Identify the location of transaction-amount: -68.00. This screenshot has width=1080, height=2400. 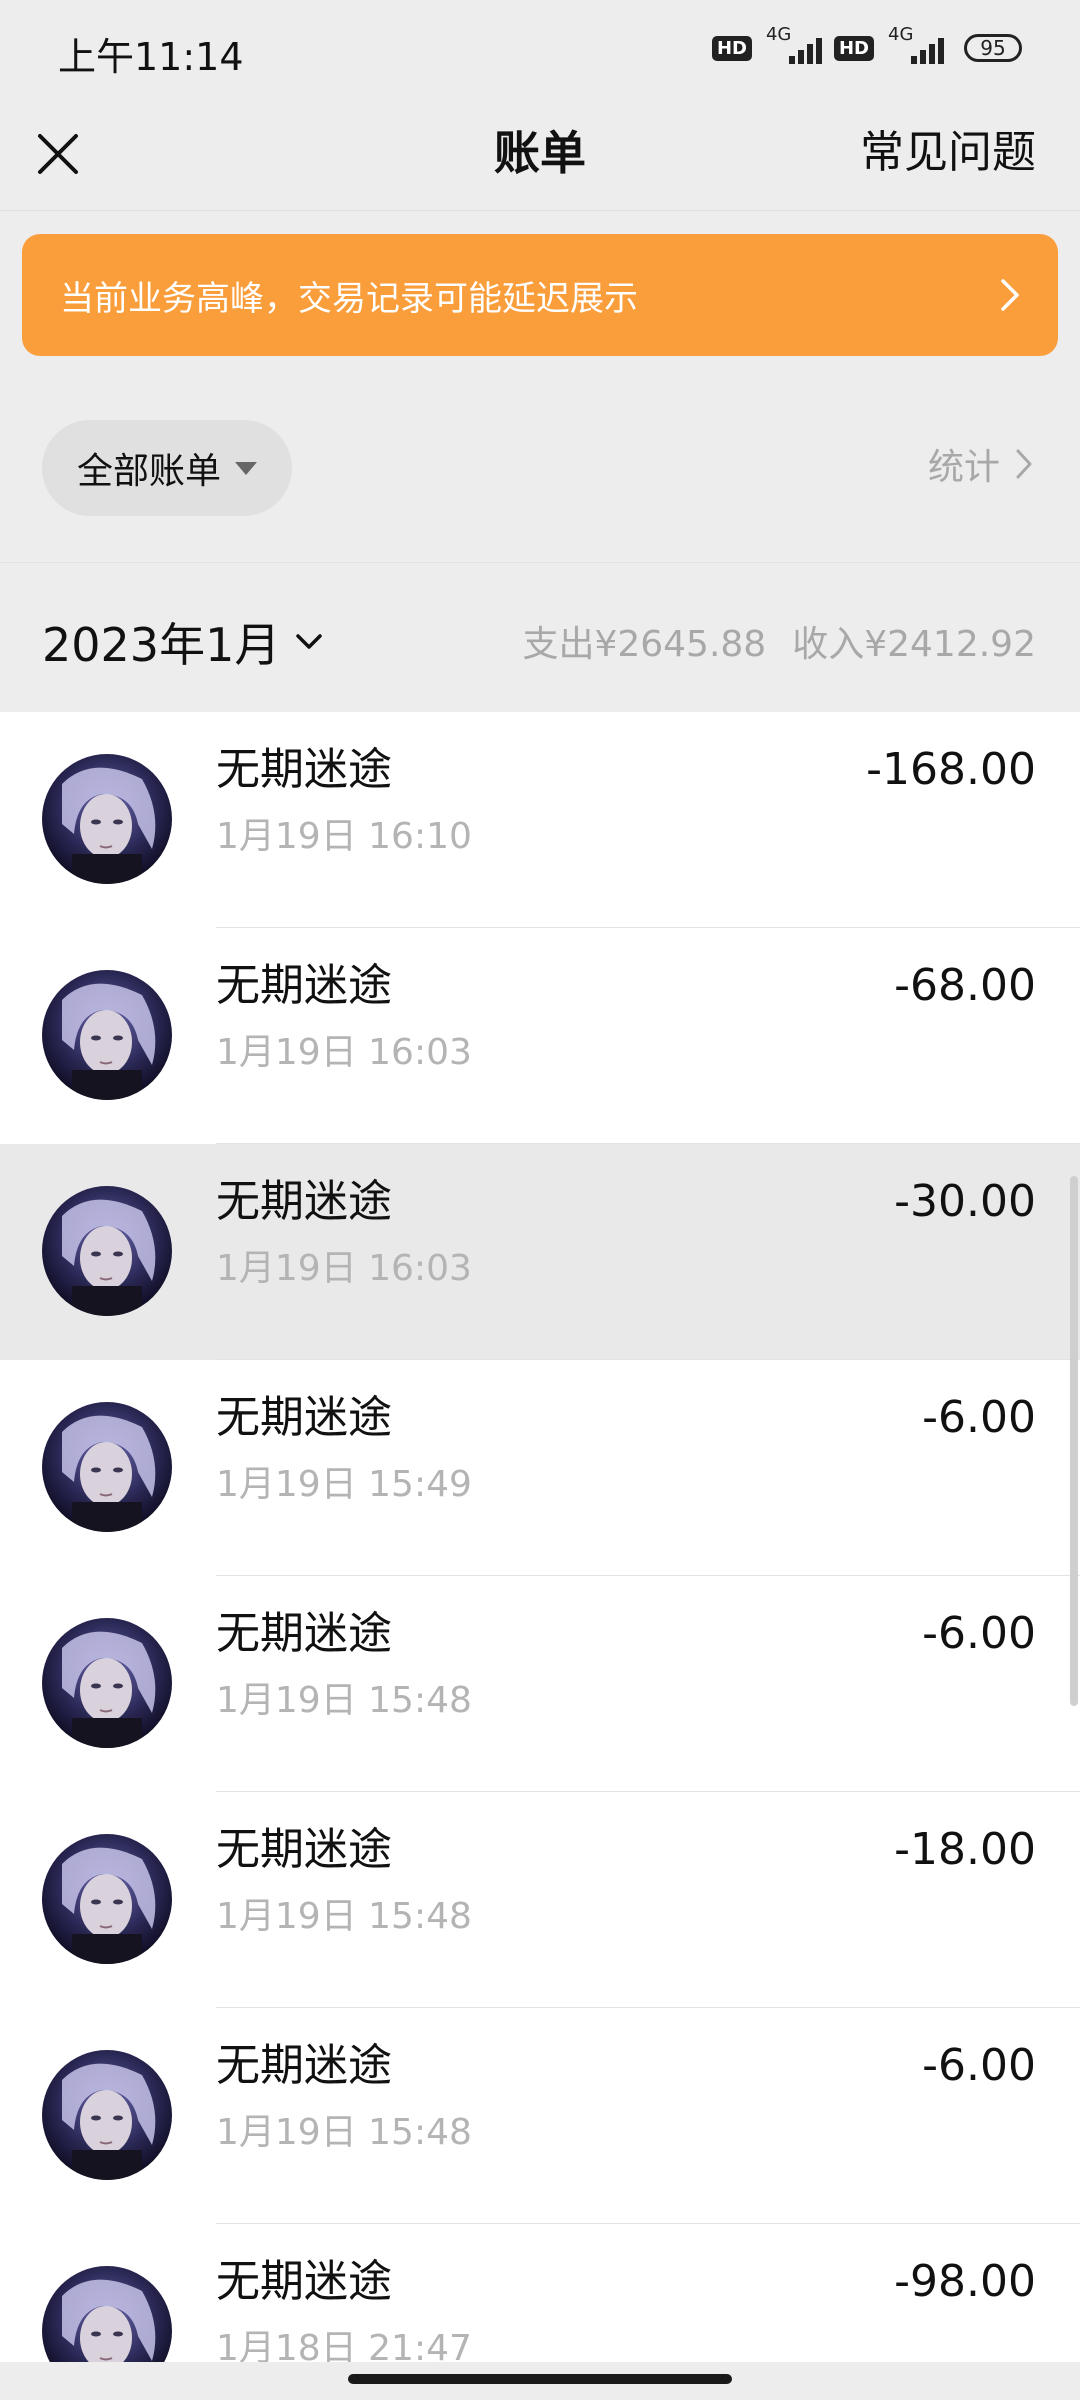
(965, 985).